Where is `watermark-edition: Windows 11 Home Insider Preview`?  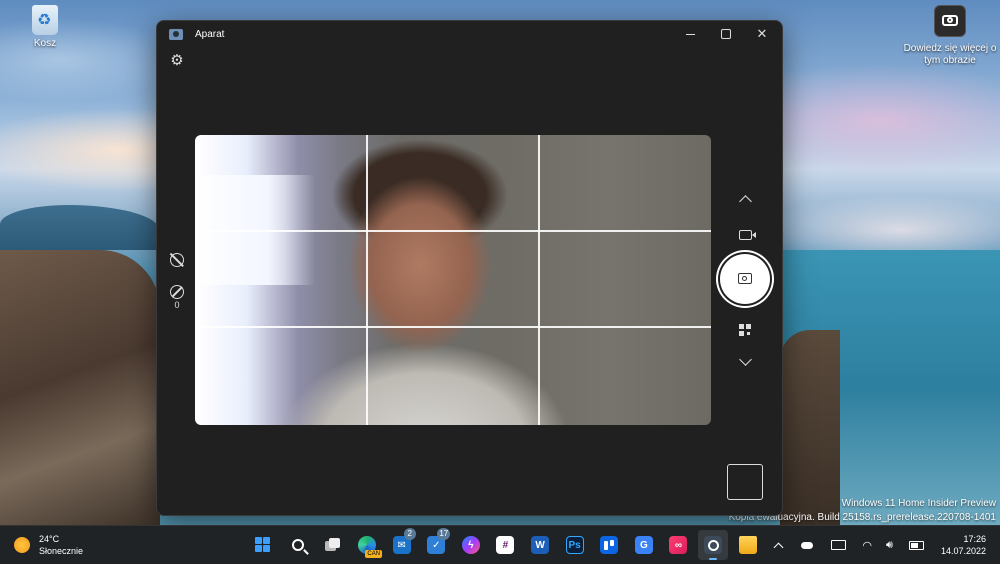
watermark-edition: Windows 11 Home Insider Preview is located at coordinates (918, 503).